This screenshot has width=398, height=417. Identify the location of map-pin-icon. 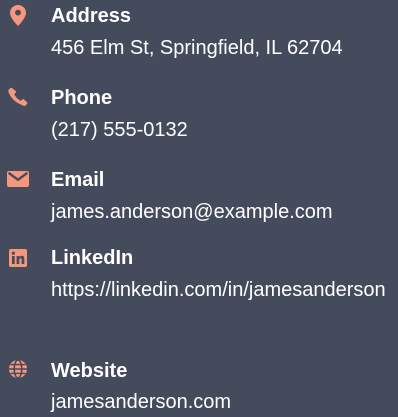
(18, 15).